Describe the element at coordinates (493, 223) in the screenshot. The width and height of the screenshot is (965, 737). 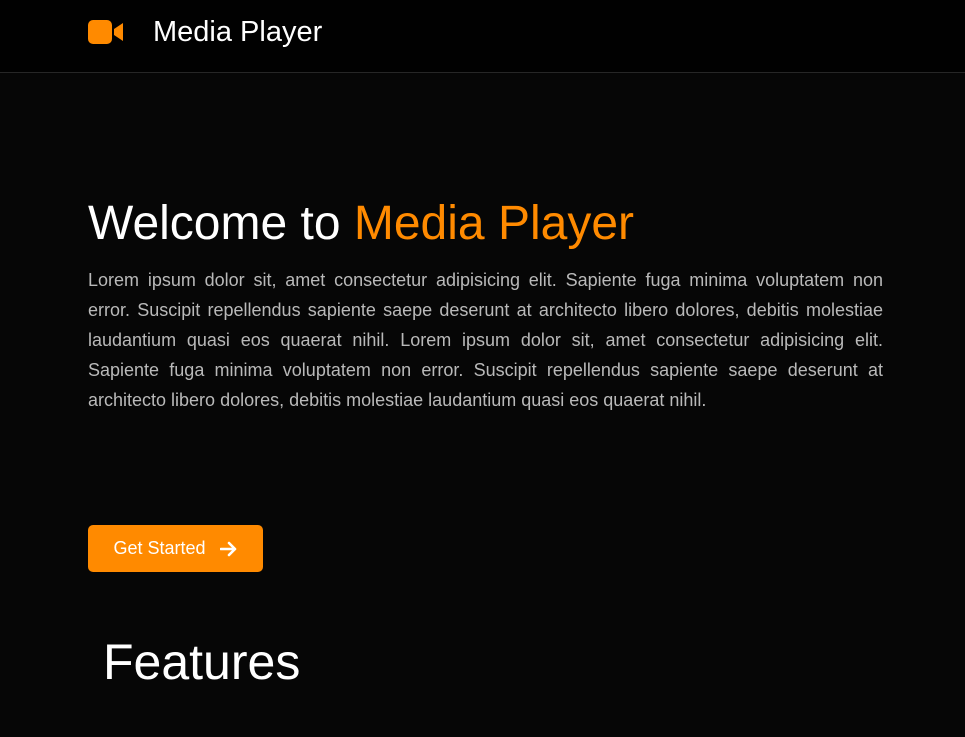
I see `hero-title-accent: Media Player` at that location.